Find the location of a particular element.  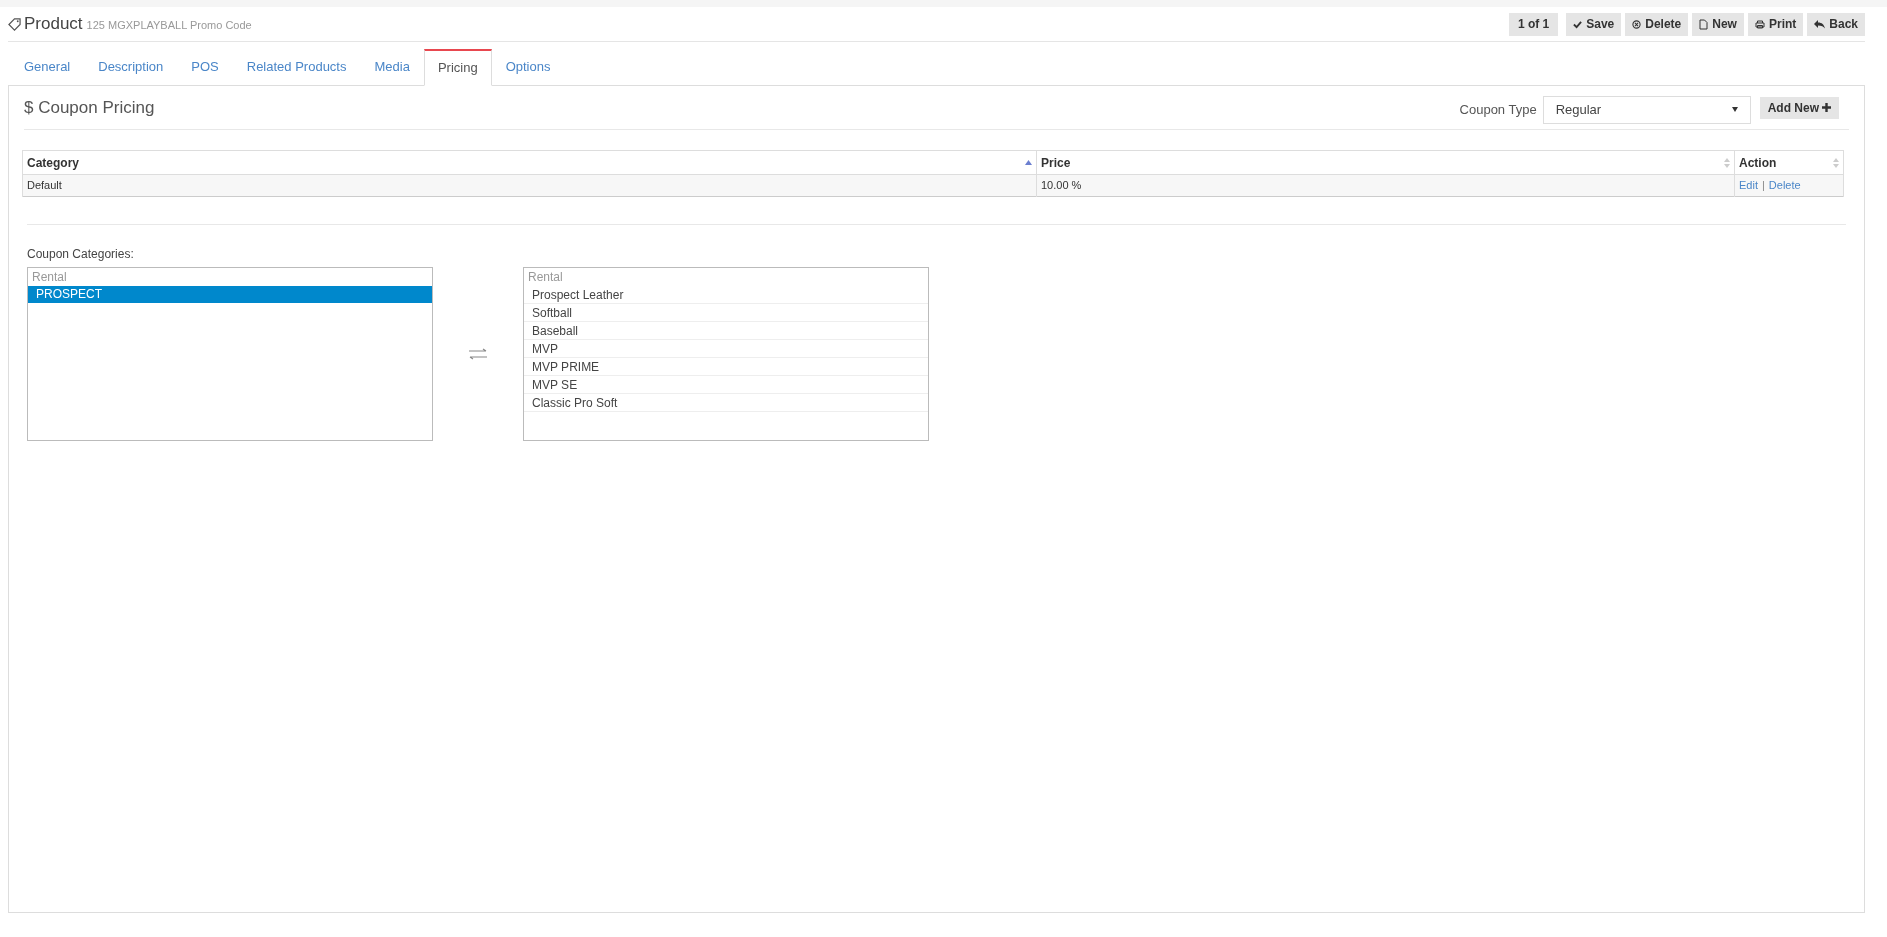

delete-link: Delete is located at coordinates (1784, 185).